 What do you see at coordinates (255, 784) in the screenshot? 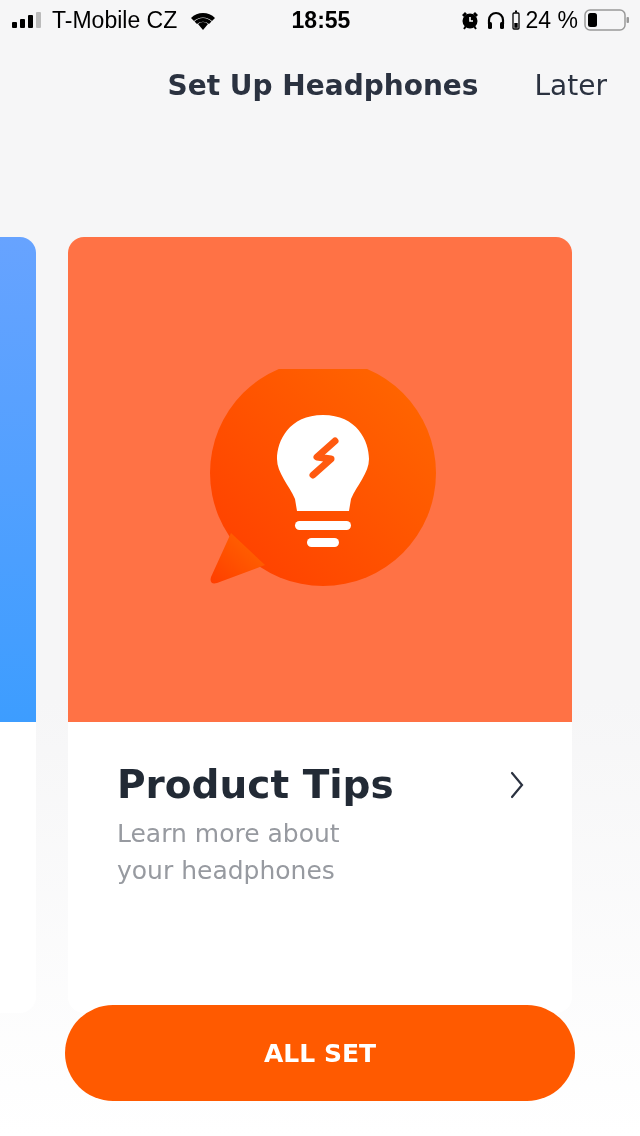
I see `card-title: Product Tips` at bounding box center [255, 784].